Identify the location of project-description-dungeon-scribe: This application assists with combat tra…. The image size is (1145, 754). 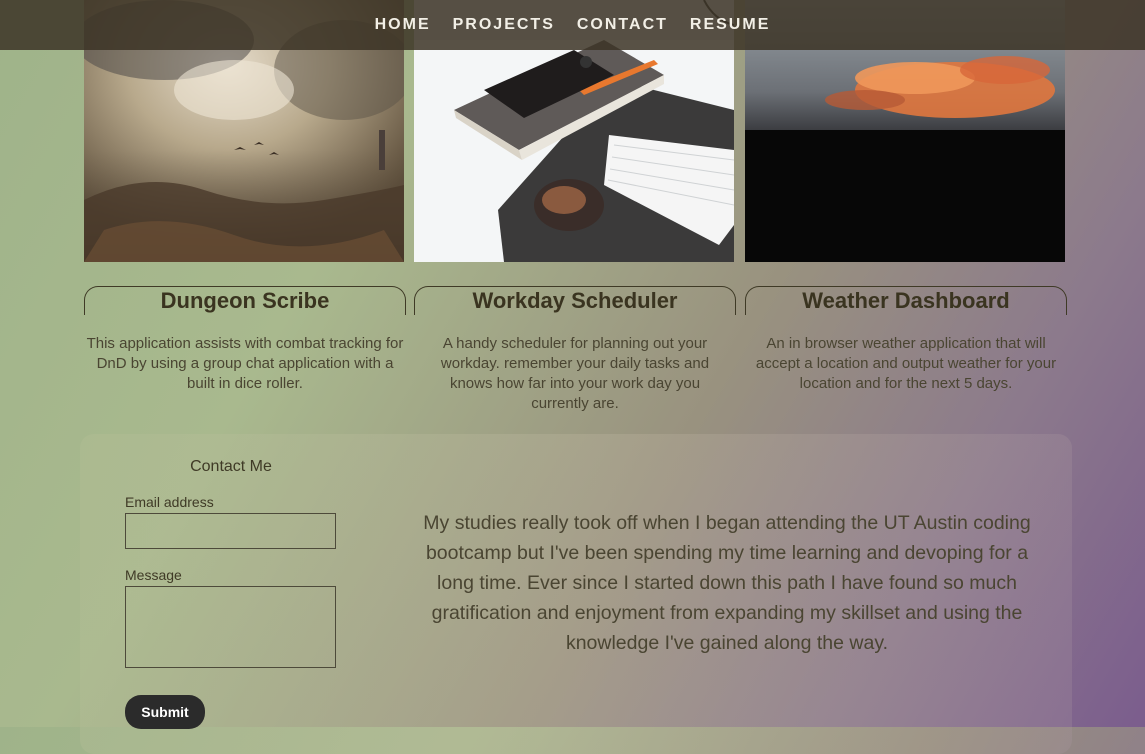
(245, 363).